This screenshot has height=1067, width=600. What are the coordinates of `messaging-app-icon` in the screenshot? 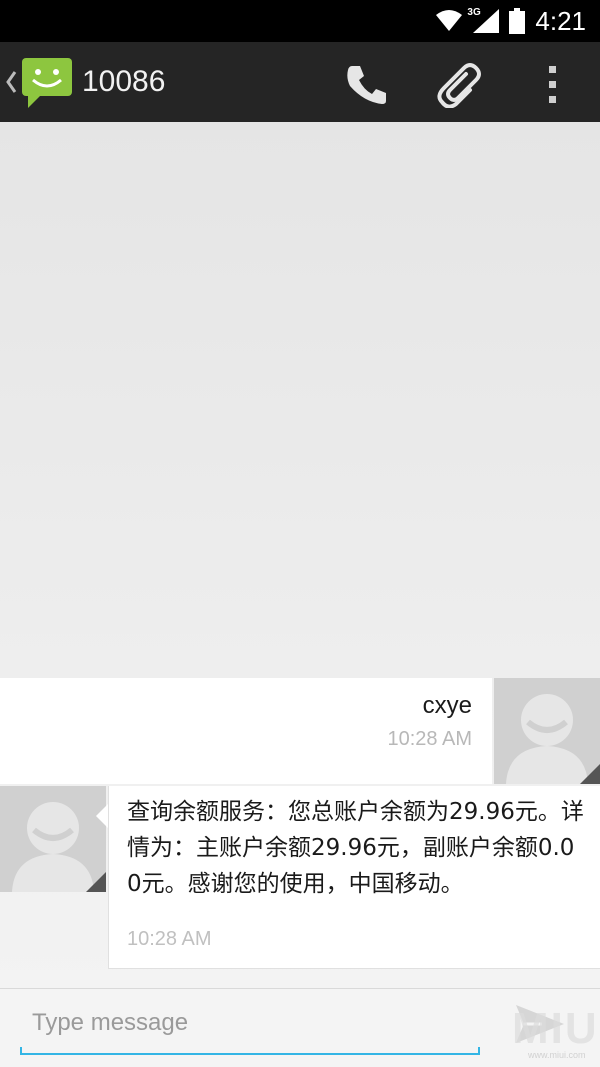 It's located at (47, 83).